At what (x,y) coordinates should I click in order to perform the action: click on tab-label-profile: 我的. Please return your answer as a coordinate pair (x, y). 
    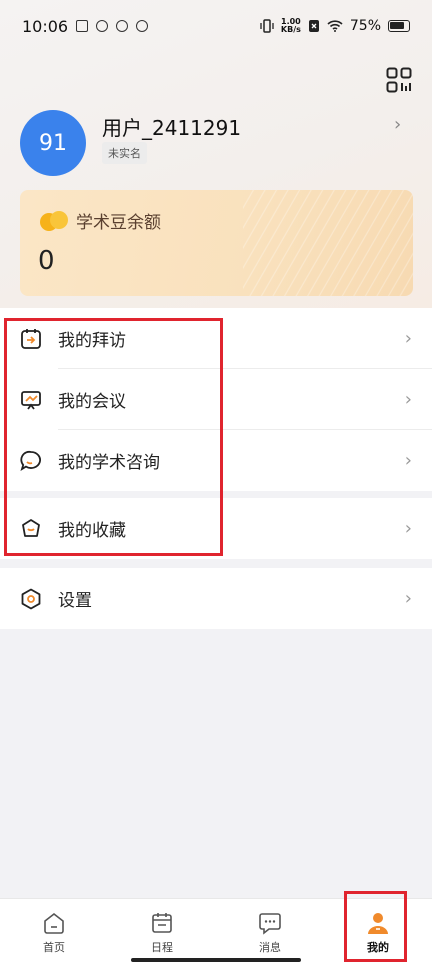
    Looking at the image, I should click on (378, 947).